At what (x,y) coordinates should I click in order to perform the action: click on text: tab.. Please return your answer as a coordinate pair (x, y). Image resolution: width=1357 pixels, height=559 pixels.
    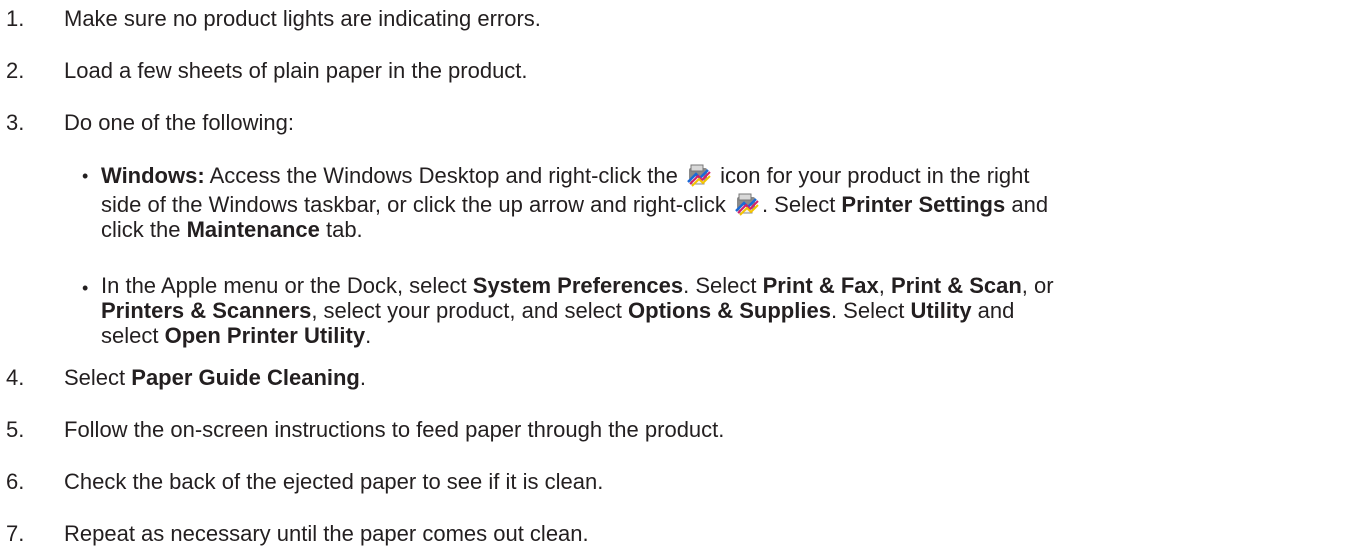
    Looking at the image, I should click on (341, 229).